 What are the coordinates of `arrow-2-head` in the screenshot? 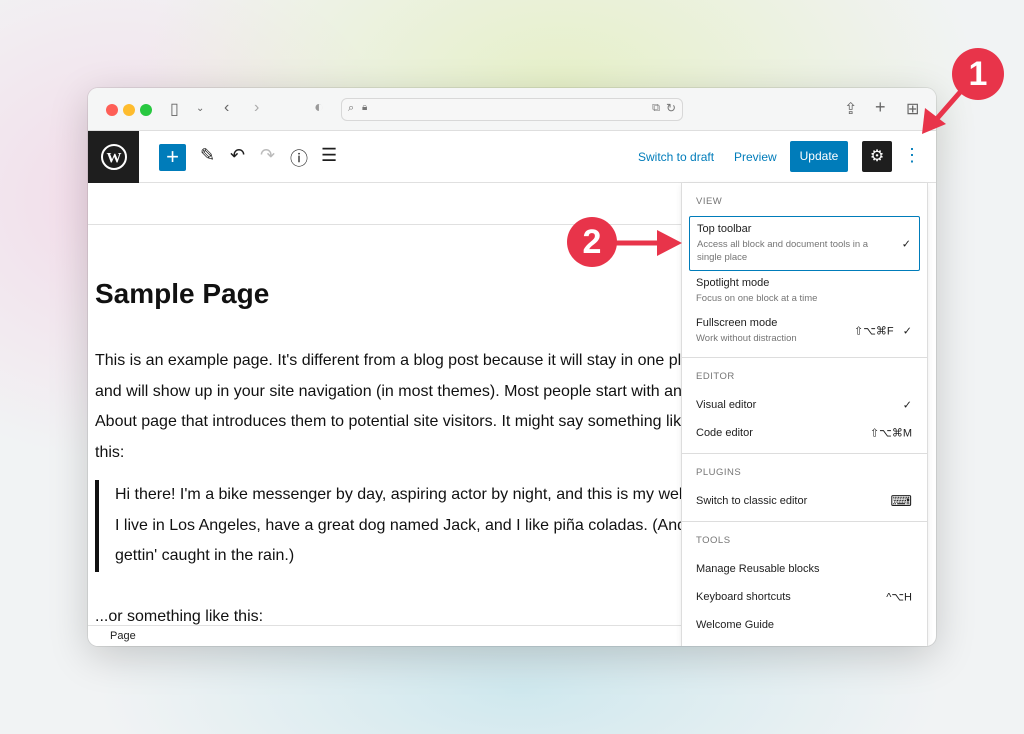 It's located at (669, 243).